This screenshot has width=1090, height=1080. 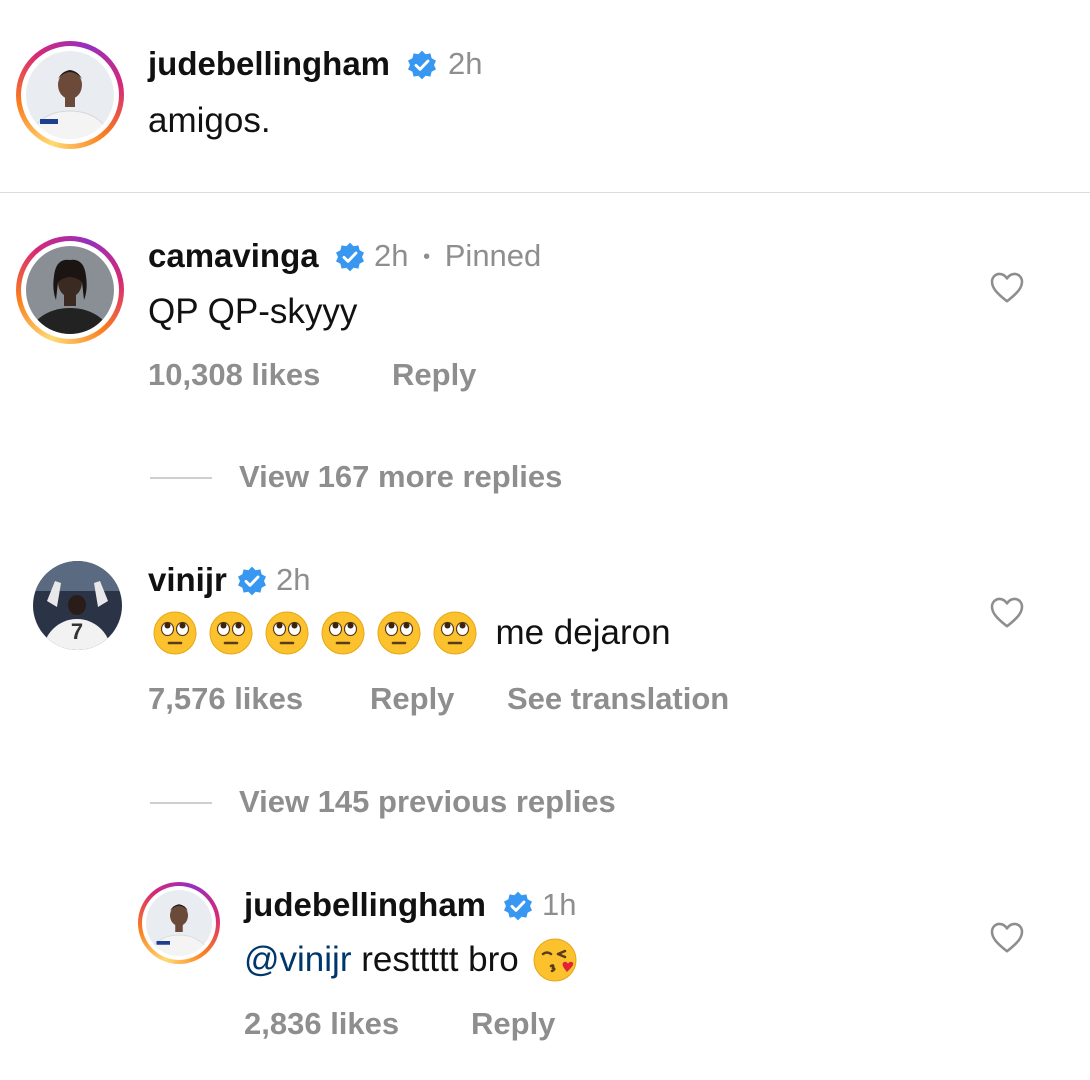 I want to click on rolling-eyes-emoji-group, so click(x=319, y=633).